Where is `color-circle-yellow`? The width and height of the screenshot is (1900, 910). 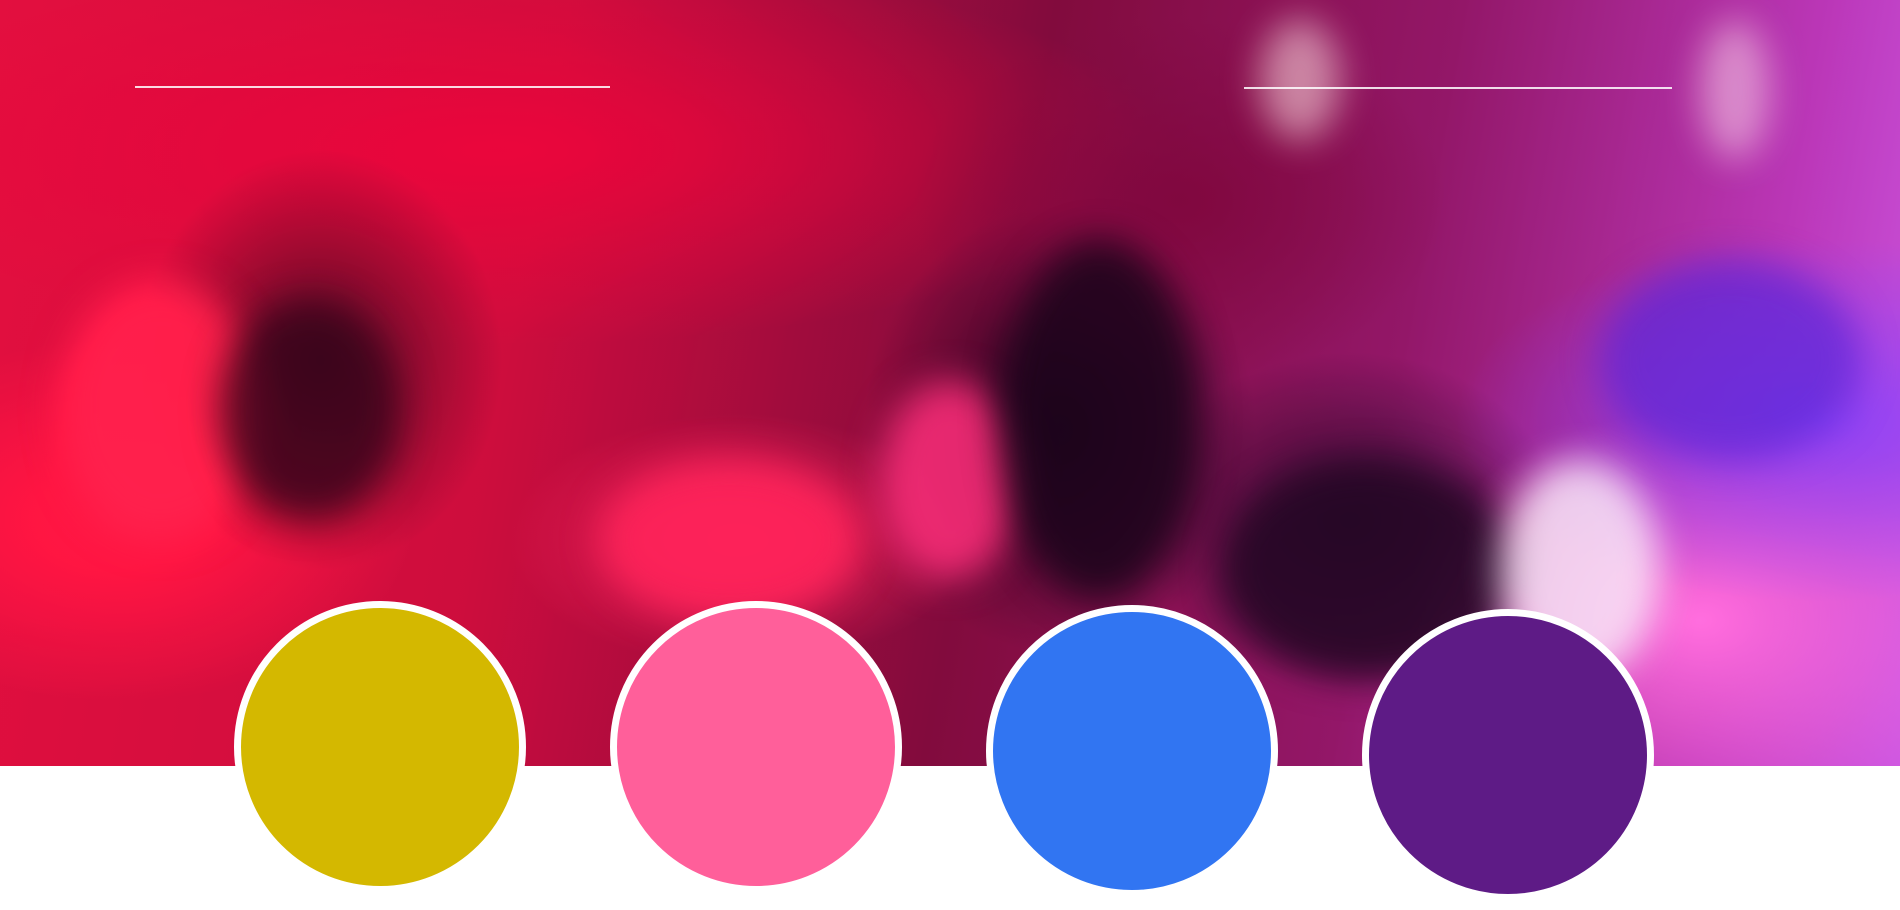 color-circle-yellow is located at coordinates (380, 747).